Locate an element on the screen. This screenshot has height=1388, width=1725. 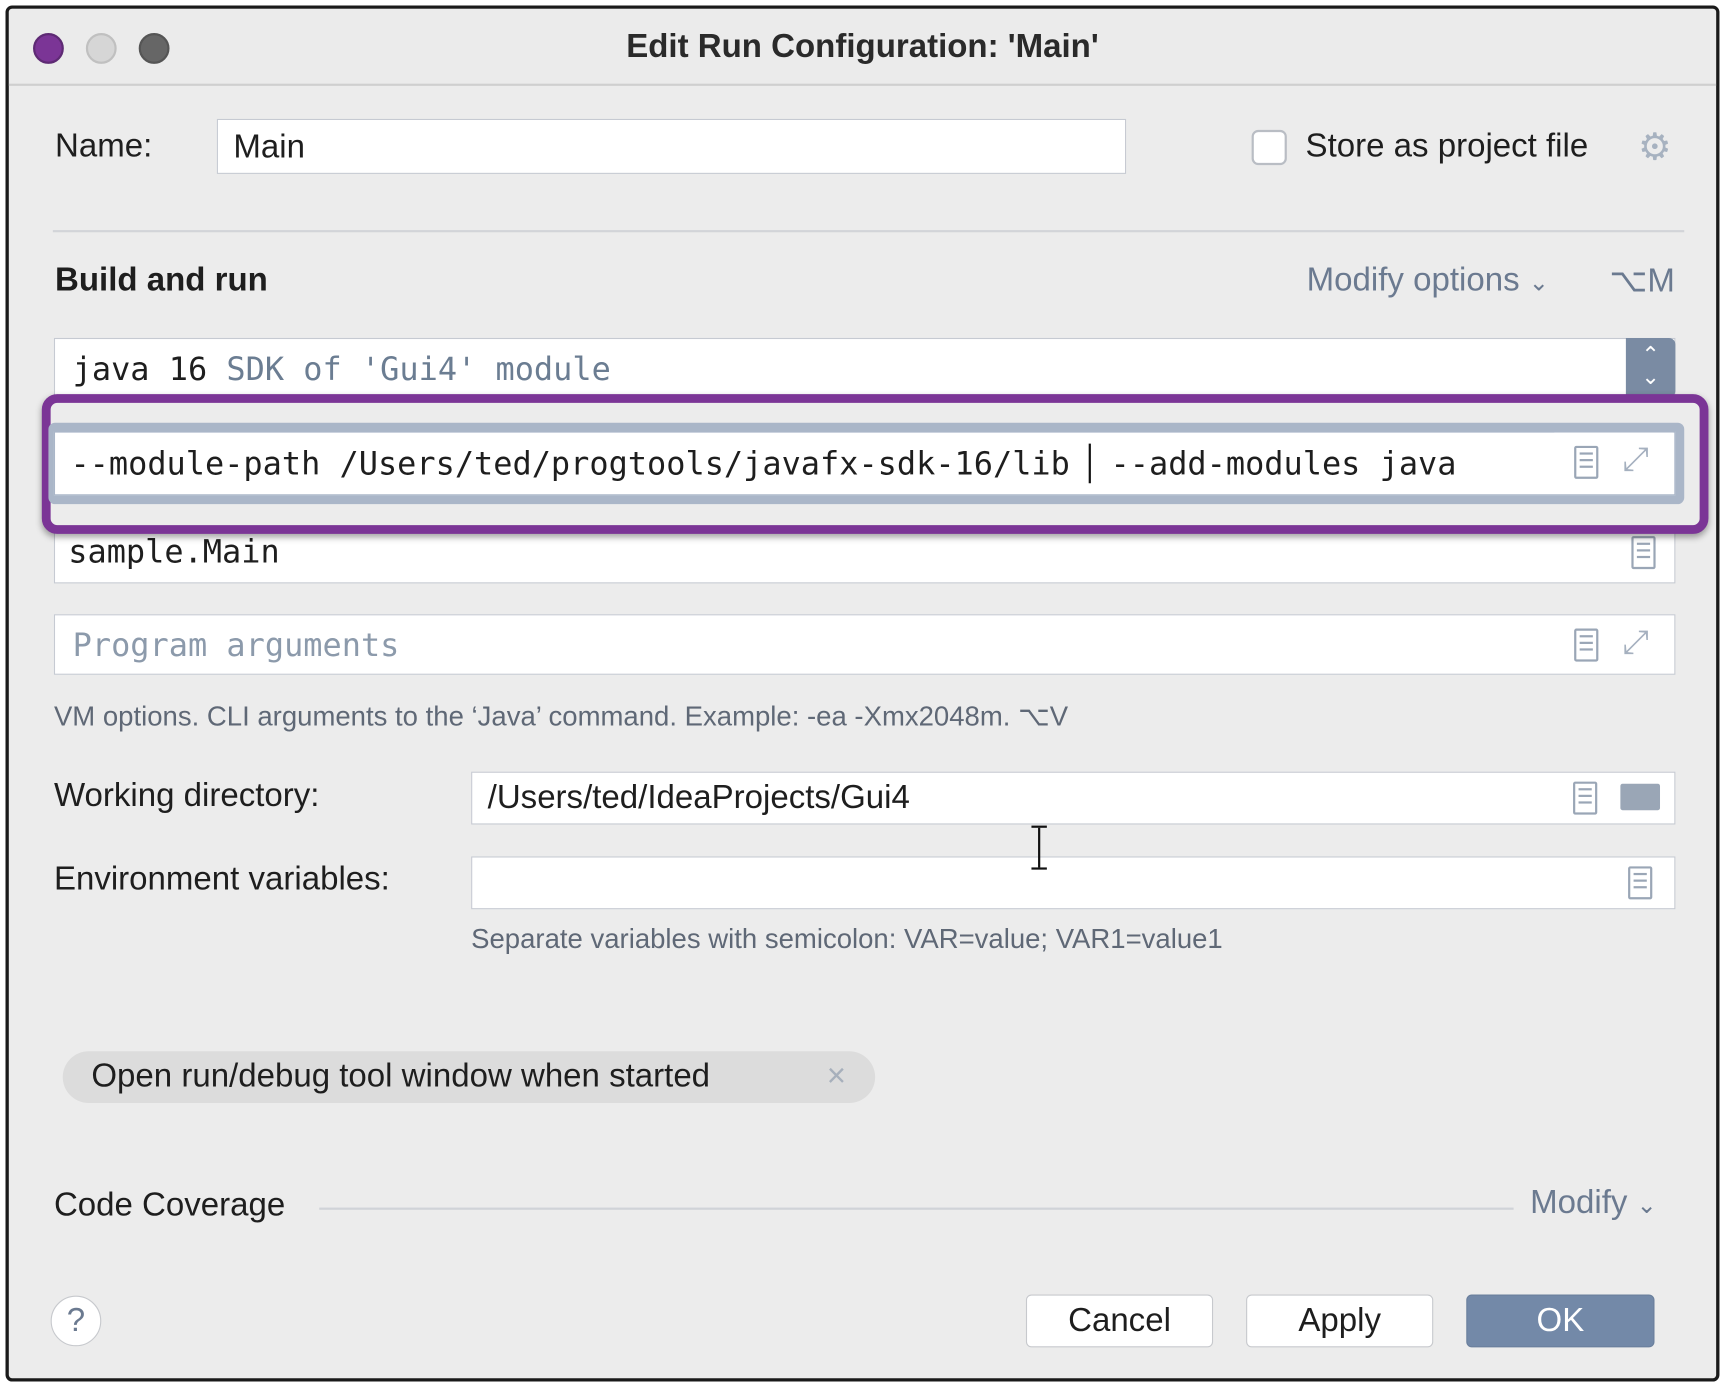
code-coverage-modify-link: Modify ⌄ is located at coordinates (1593, 1202).